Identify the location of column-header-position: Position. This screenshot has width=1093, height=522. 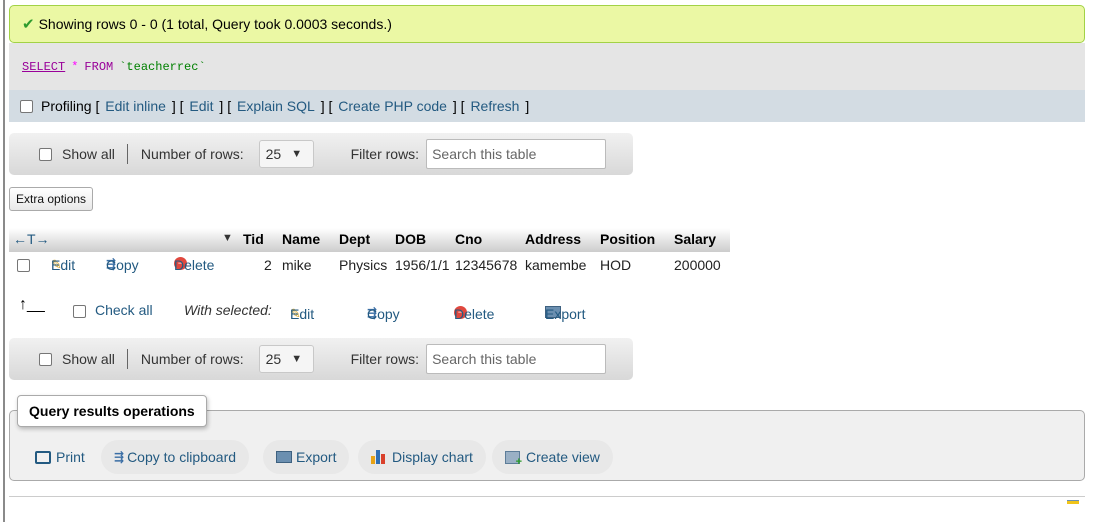
(627, 239).